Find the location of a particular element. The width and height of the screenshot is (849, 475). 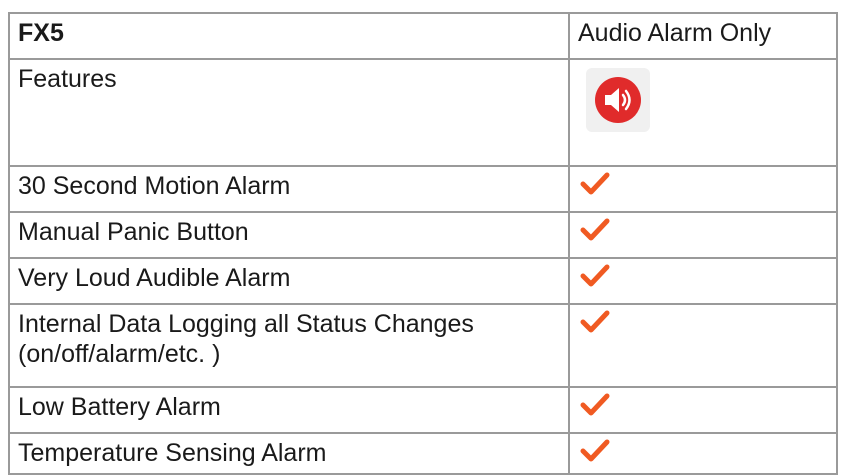

feature-cell: Low Battery Alarm is located at coordinates (289, 410).